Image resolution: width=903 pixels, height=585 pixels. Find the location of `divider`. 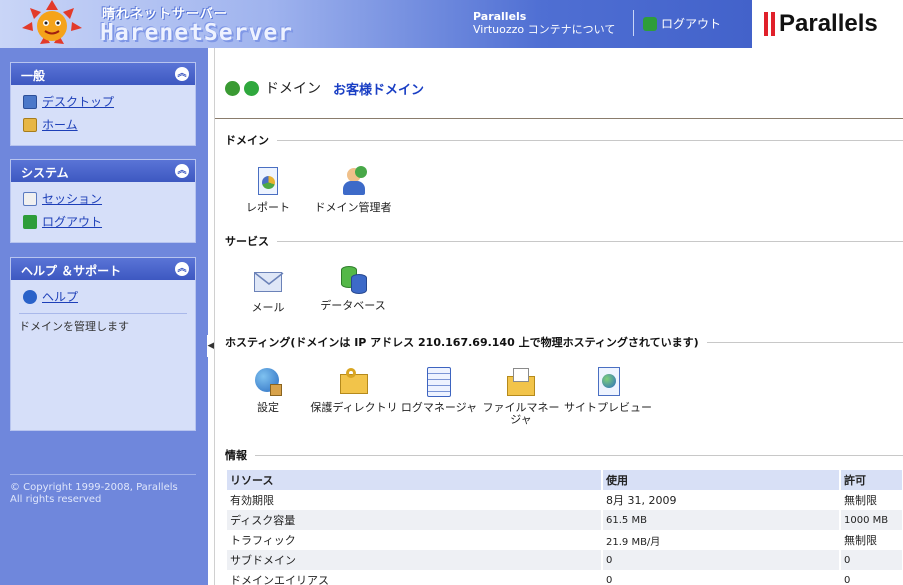

divider is located at coordinates (103, 474).